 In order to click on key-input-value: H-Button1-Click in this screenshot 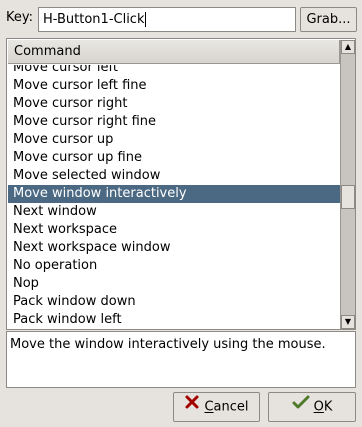, I will do `click(94, 19)`.